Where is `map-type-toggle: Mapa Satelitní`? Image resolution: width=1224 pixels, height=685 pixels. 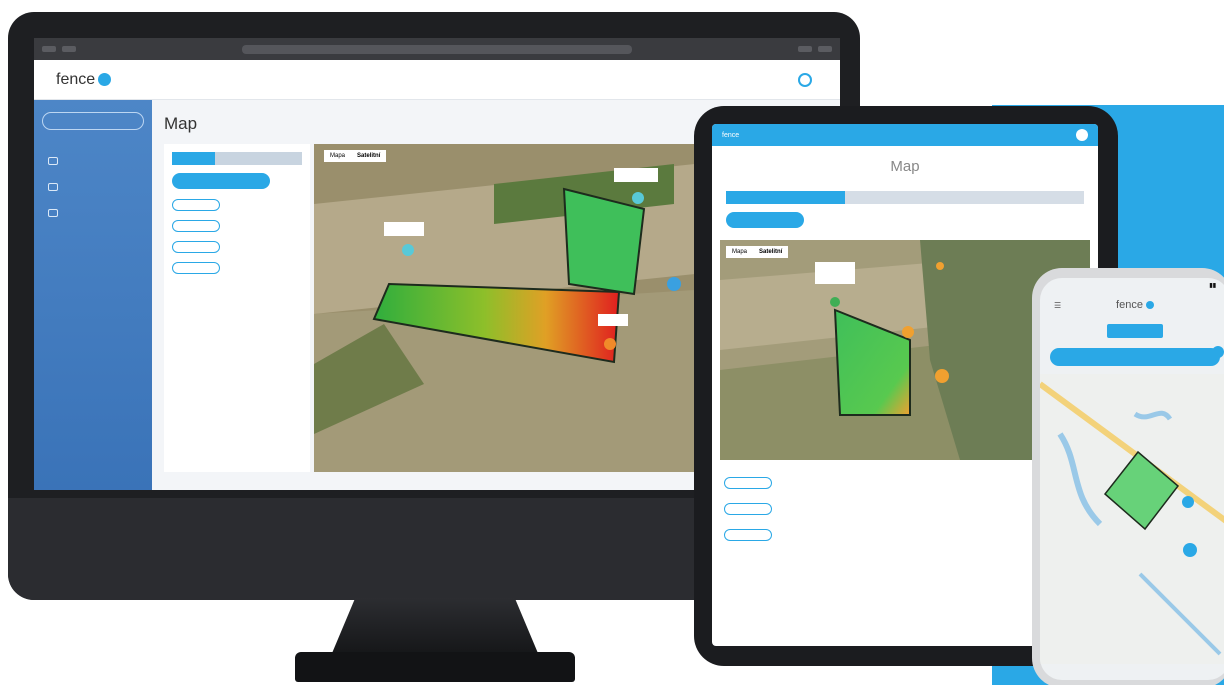 map-type-toggle: Mapa Satelitní is located at coordinates (355, 156).